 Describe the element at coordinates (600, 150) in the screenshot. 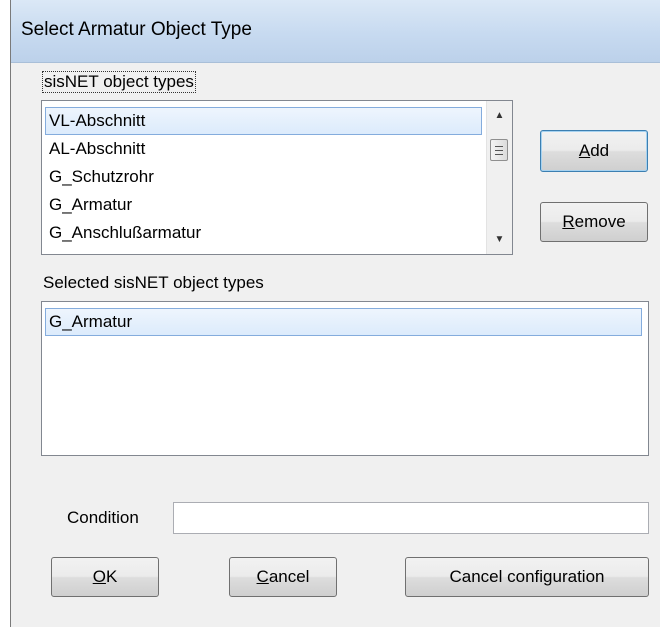

I see `add-label: dd` at that location.